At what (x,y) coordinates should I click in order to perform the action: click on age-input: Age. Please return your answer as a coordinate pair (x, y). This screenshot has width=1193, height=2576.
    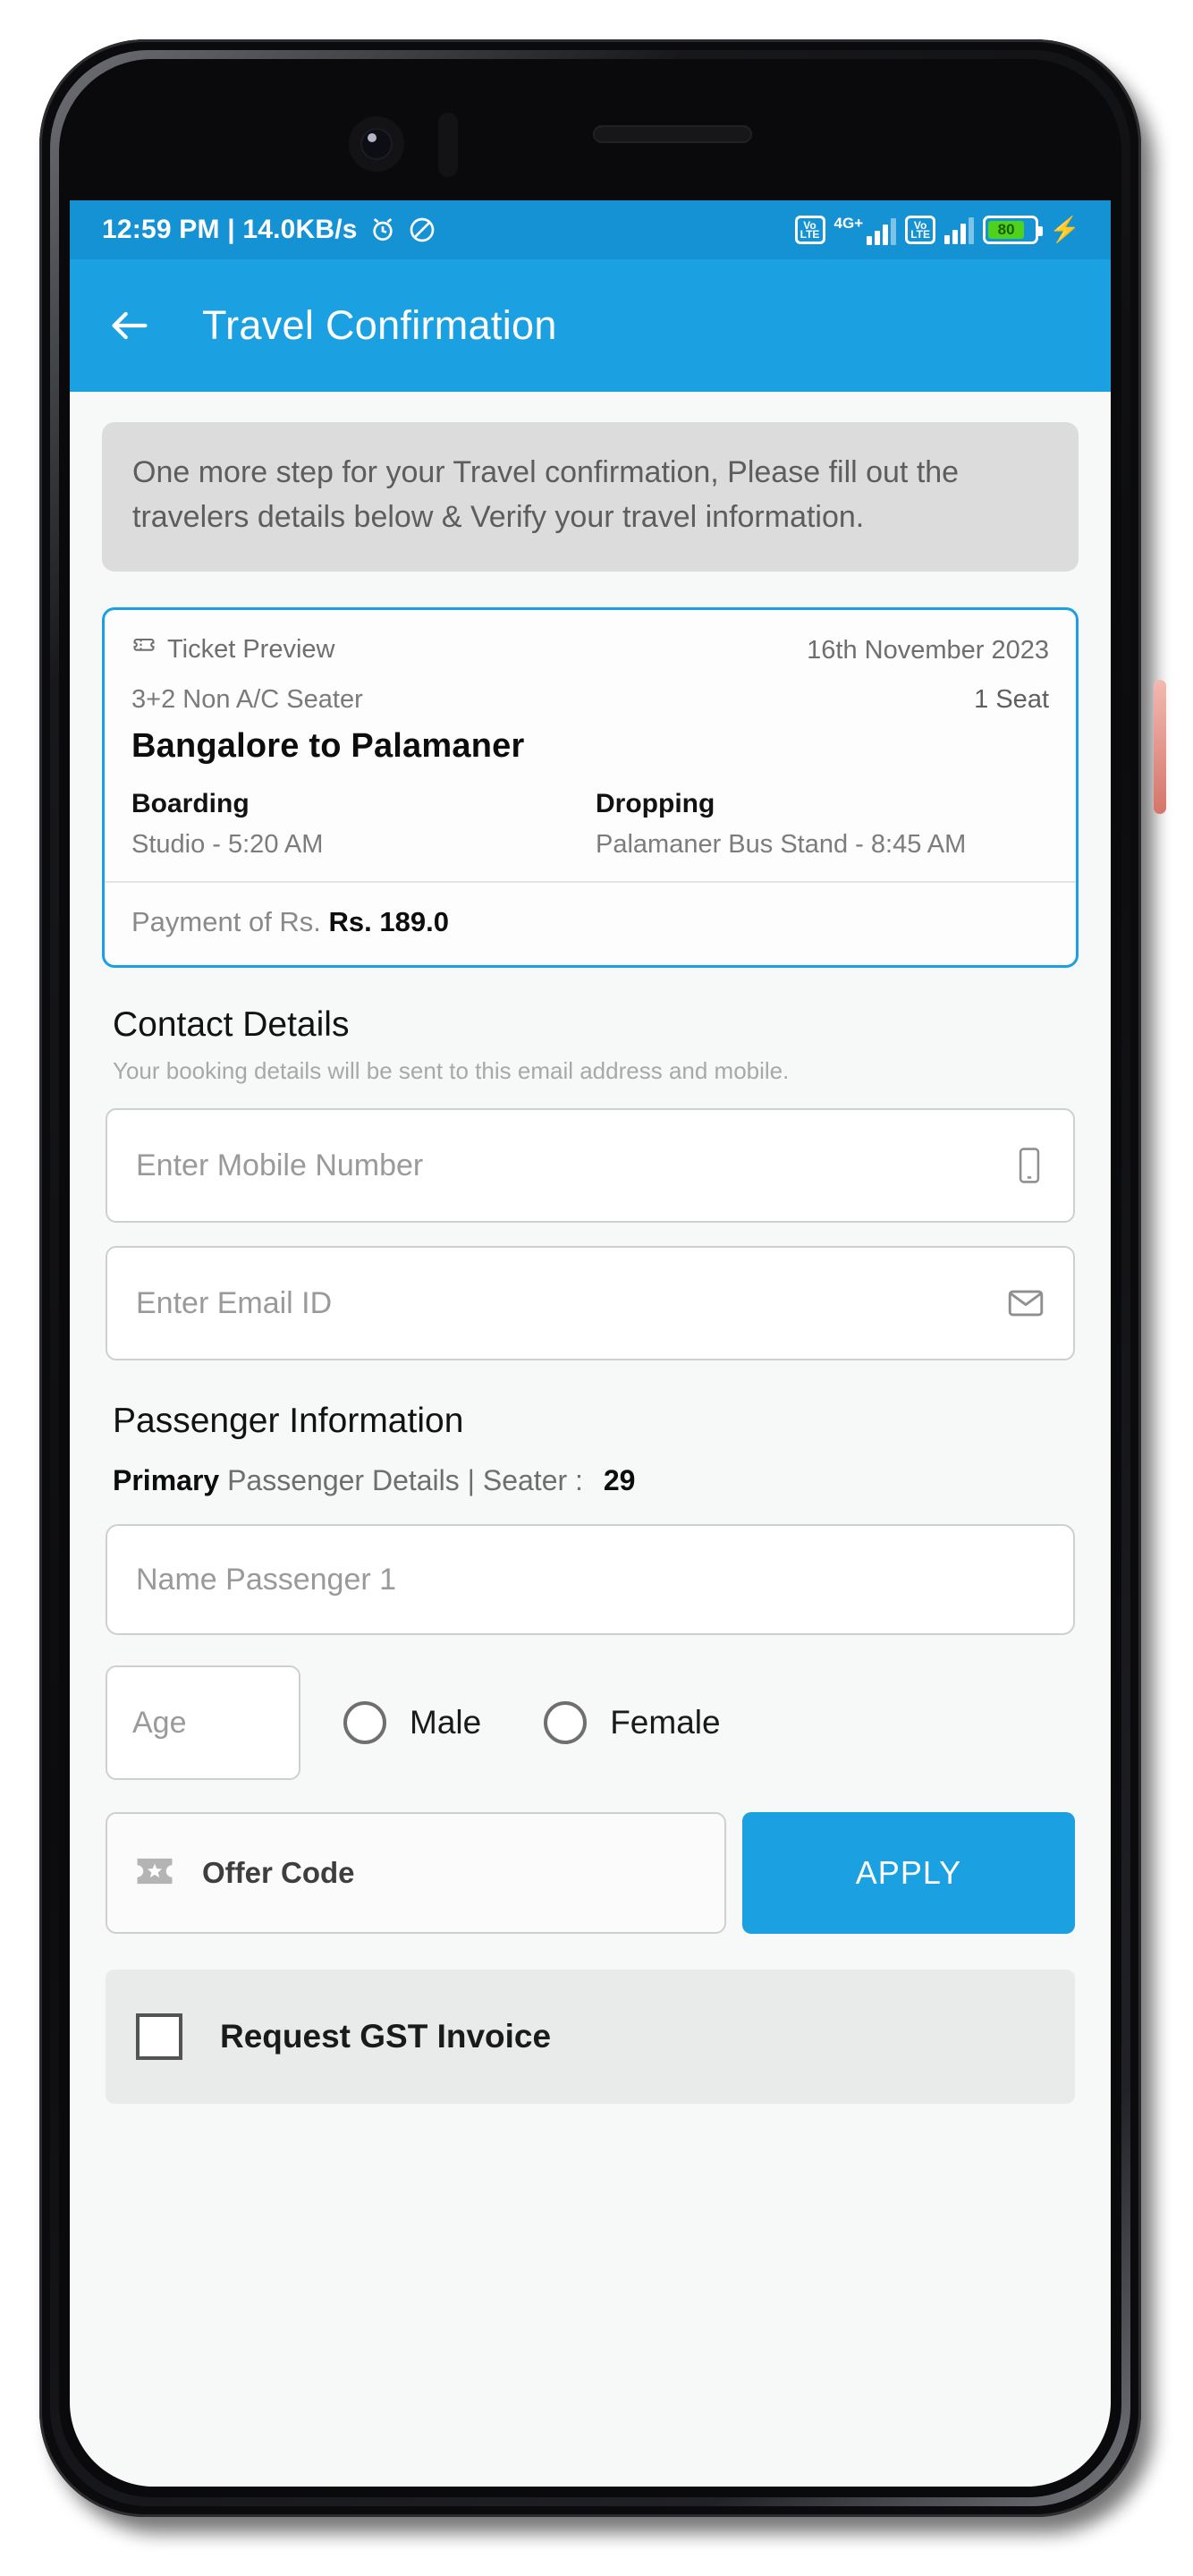
    Looking at the image, I should click on (203, 1723).